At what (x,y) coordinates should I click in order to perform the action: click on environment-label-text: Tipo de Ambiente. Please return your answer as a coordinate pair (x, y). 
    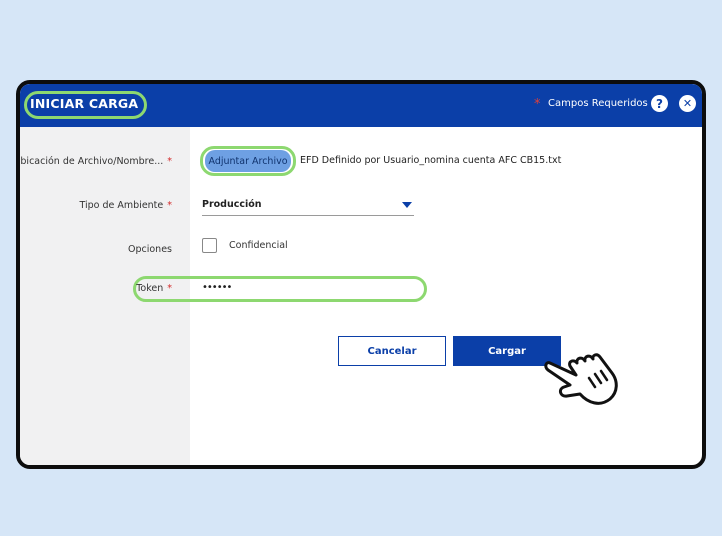
    Looking at the image, I should click on (121, 205).